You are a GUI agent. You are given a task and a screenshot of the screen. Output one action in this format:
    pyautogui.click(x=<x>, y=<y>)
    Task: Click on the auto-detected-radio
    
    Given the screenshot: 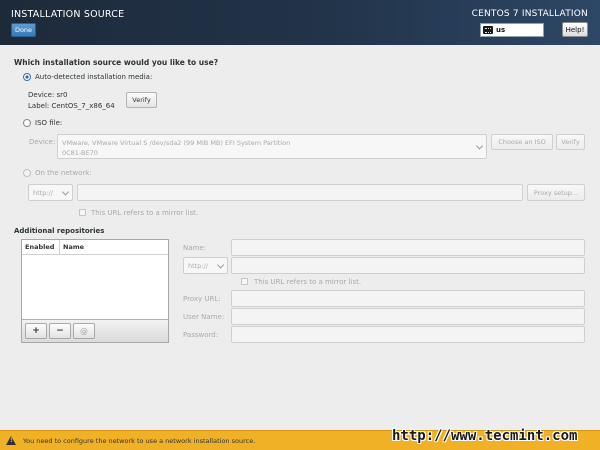 What is the action you would take?
    pyautogui.click(x=27, y=77)
    